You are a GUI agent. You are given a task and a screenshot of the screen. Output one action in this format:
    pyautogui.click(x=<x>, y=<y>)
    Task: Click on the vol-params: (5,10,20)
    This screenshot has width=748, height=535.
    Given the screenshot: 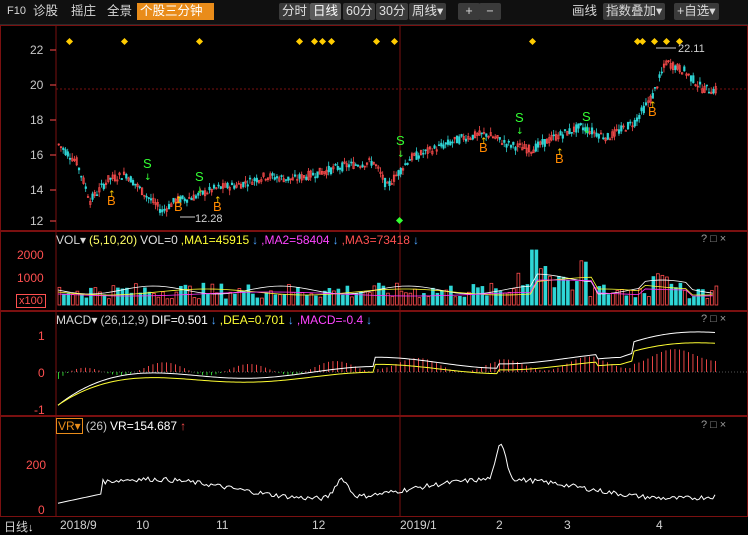 What is the action you would take?
    pyautogui.click(x=113, y=240)
    